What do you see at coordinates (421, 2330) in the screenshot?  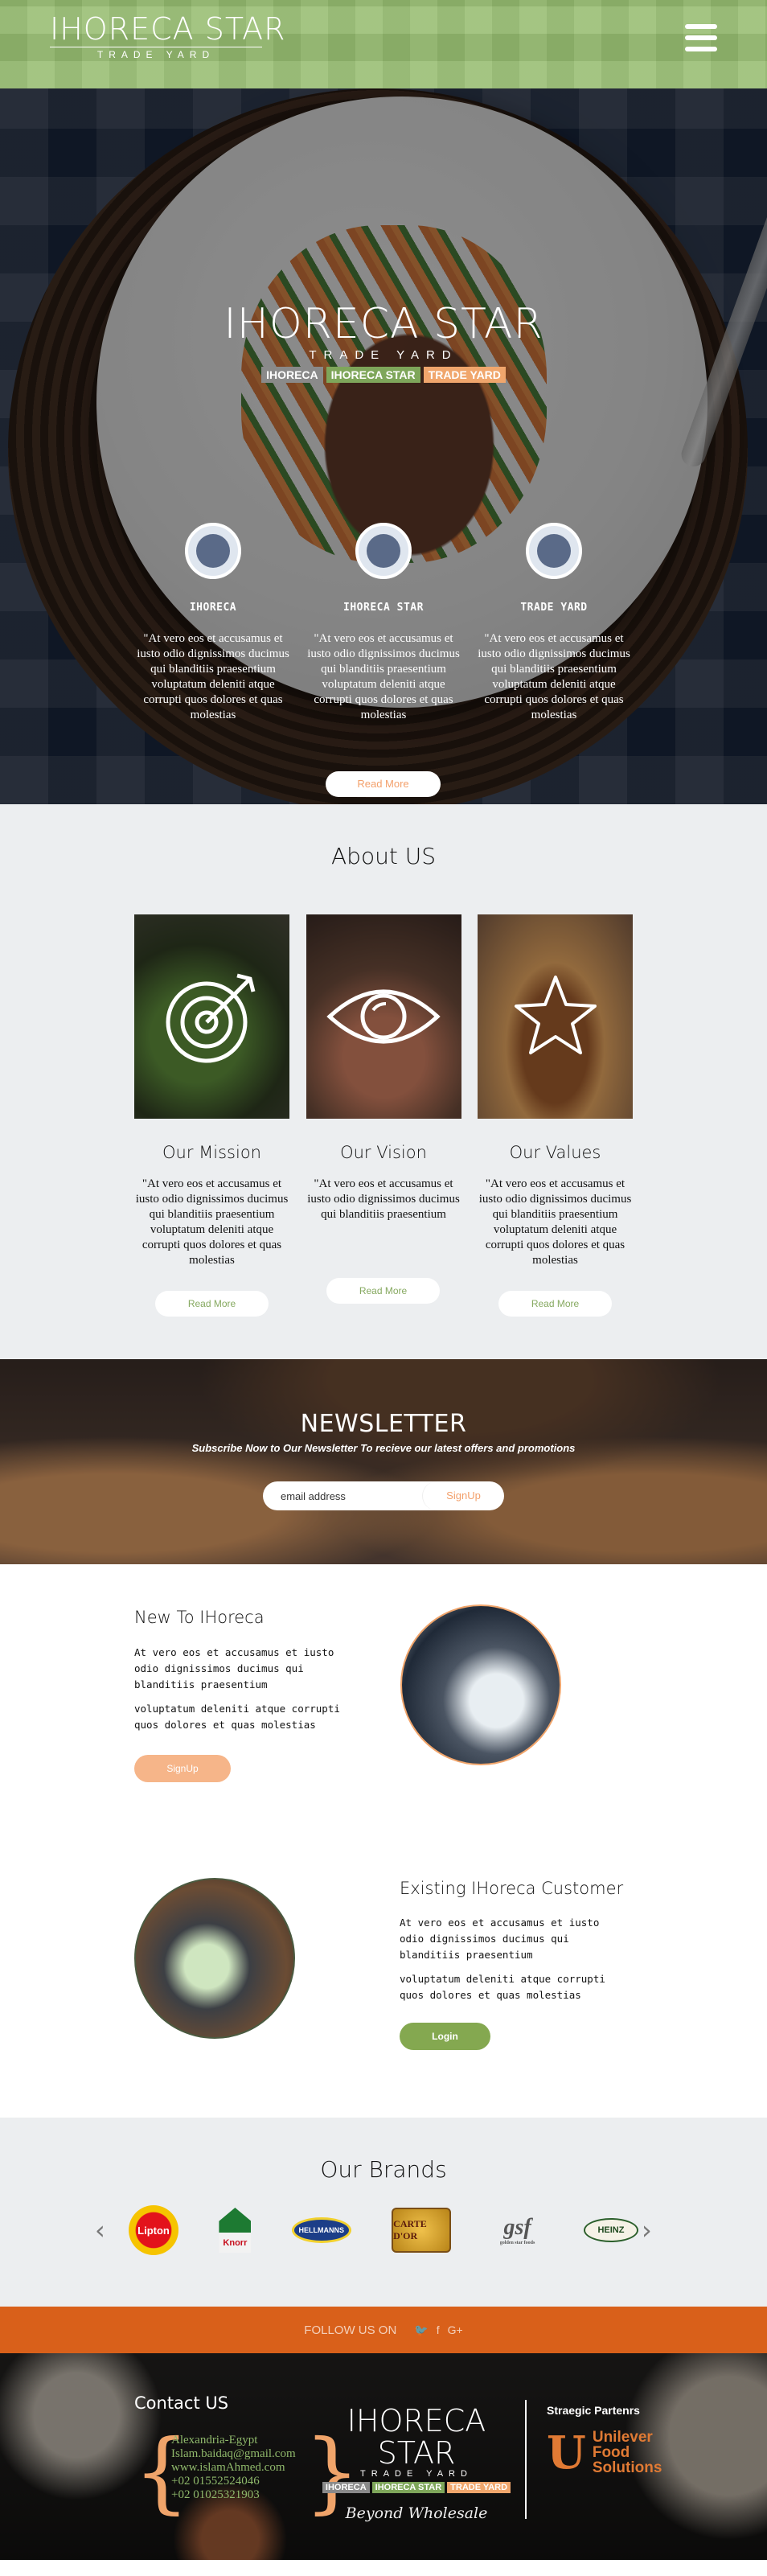 I see `twitter-icon: 🐦` at bounding box center [421, 2330].